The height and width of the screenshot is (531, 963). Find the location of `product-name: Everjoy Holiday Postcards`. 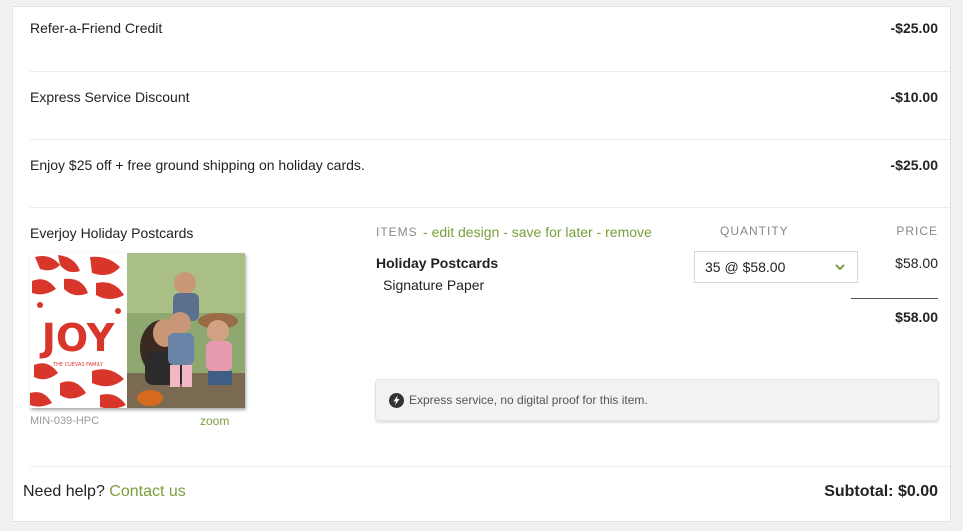

product-name: Everjoy Holiday Postcards is located at coordinates (112, 233).